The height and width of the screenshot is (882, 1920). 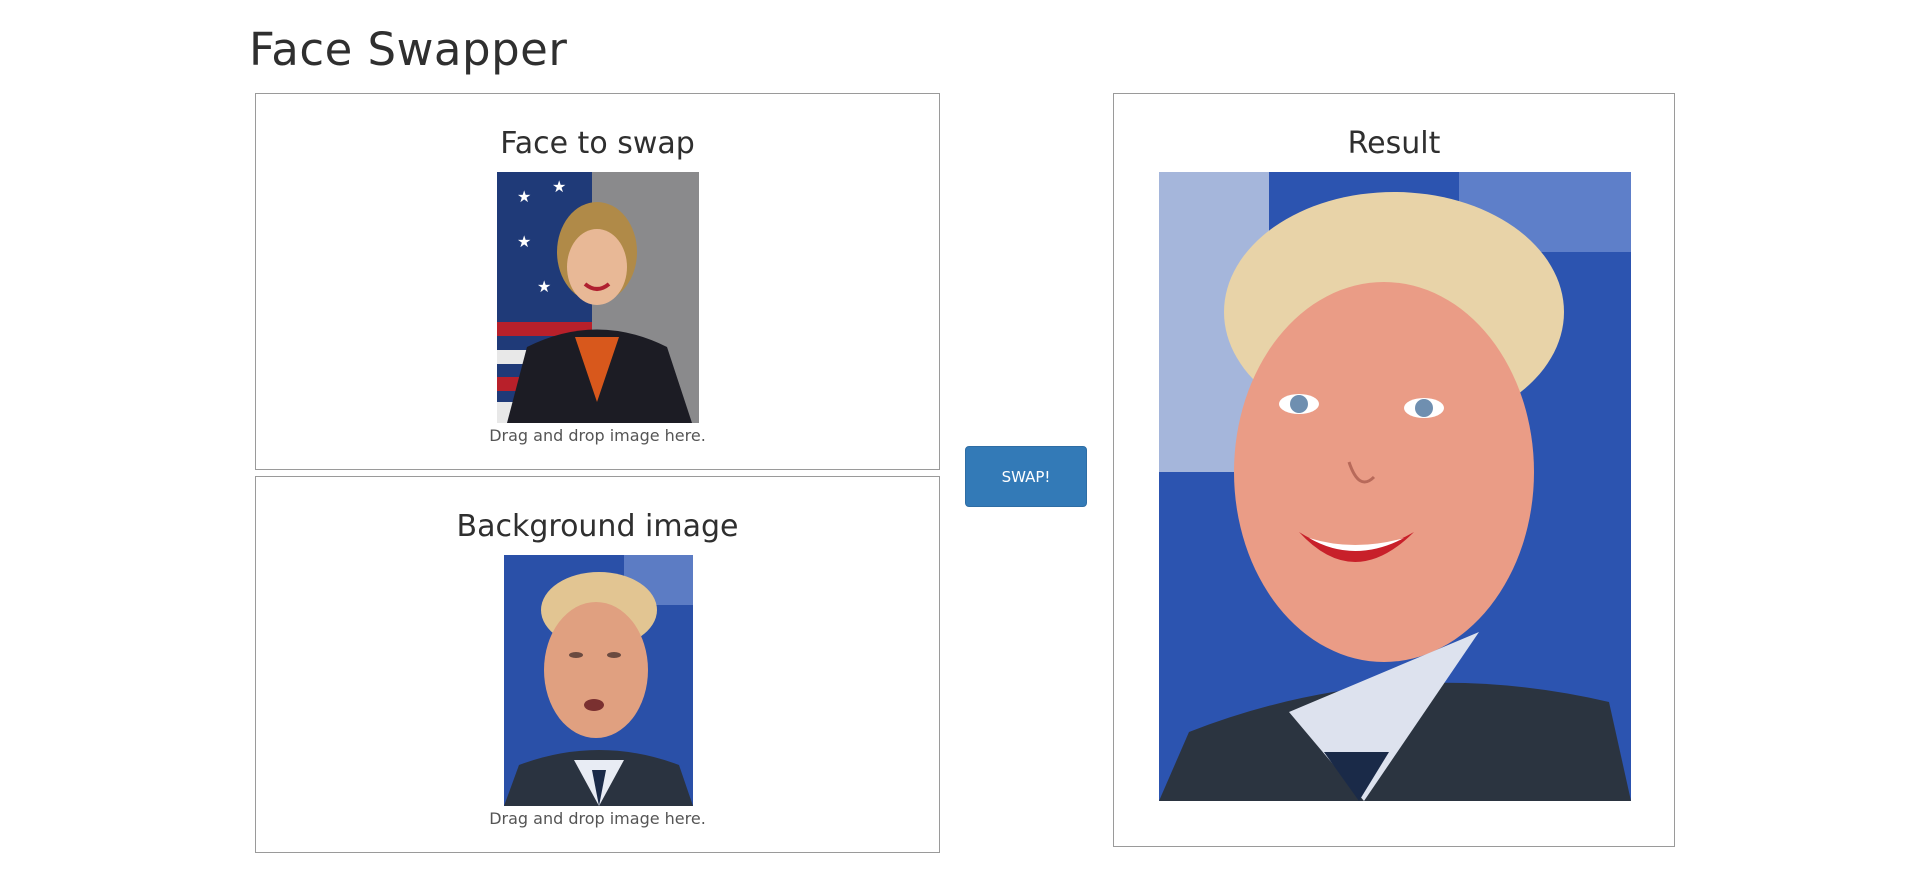 I want to click on background-drop-hint: Drag and drop image here., so click(x=597, y=818).